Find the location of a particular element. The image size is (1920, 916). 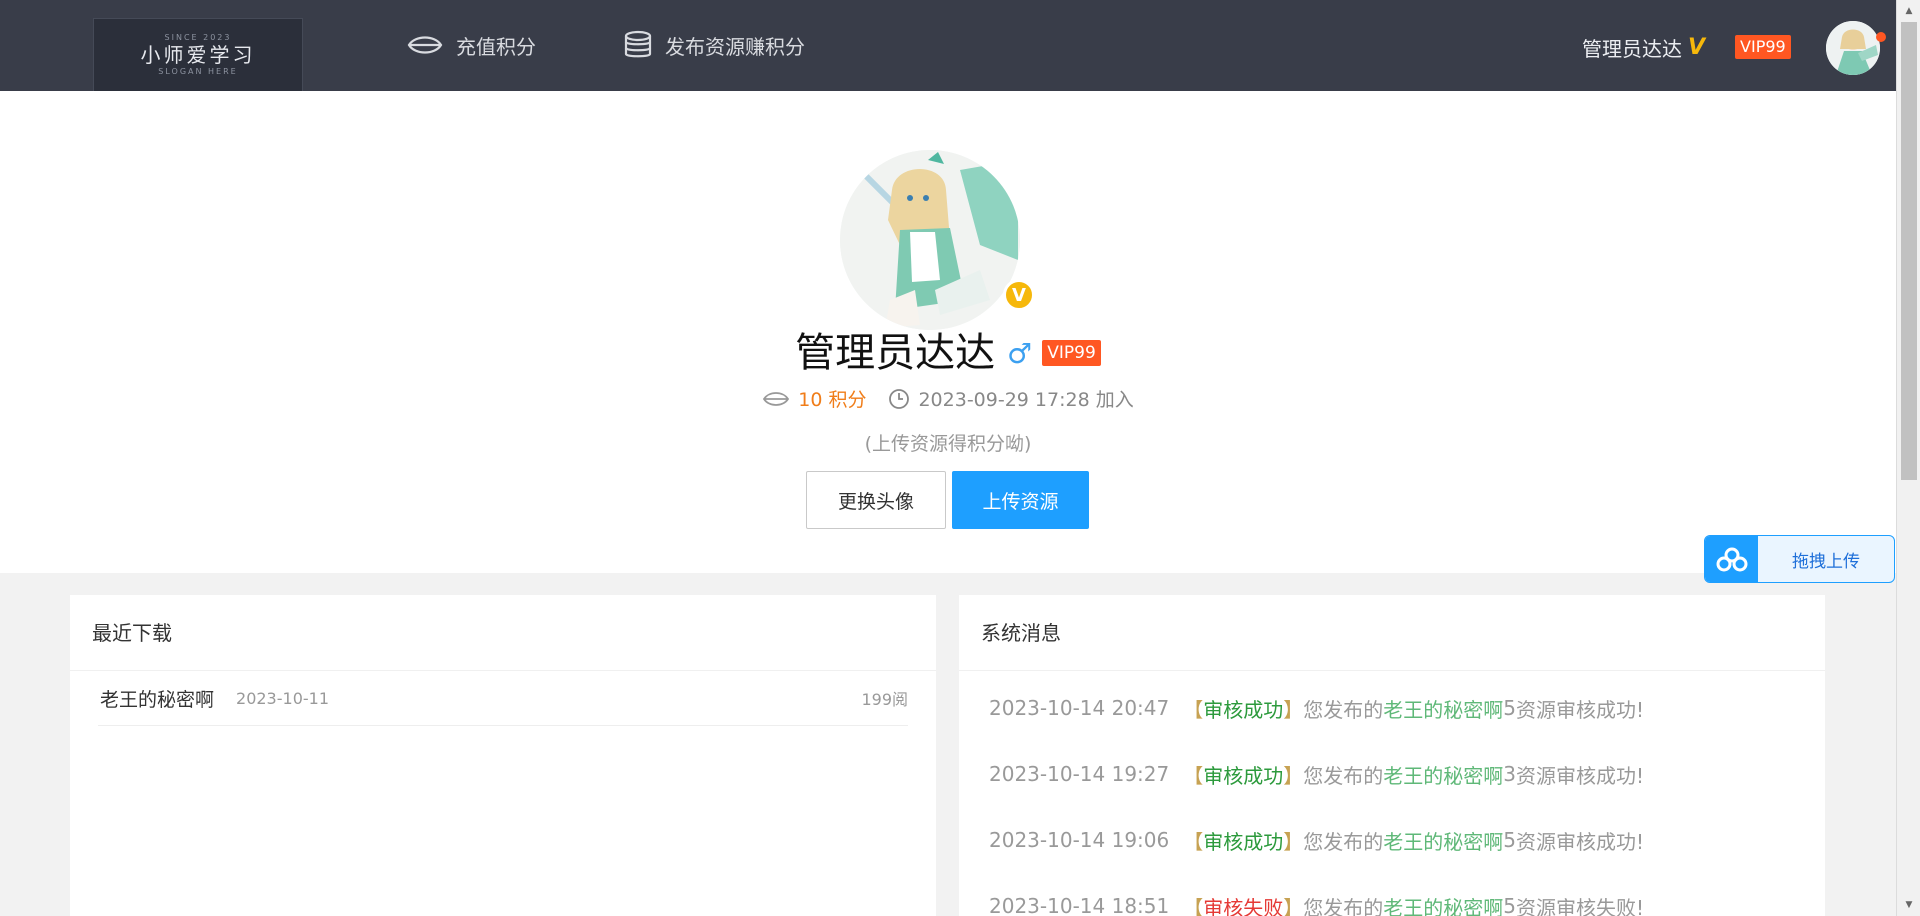

male-icon: ♂ is located at coordinates (1020, 353).